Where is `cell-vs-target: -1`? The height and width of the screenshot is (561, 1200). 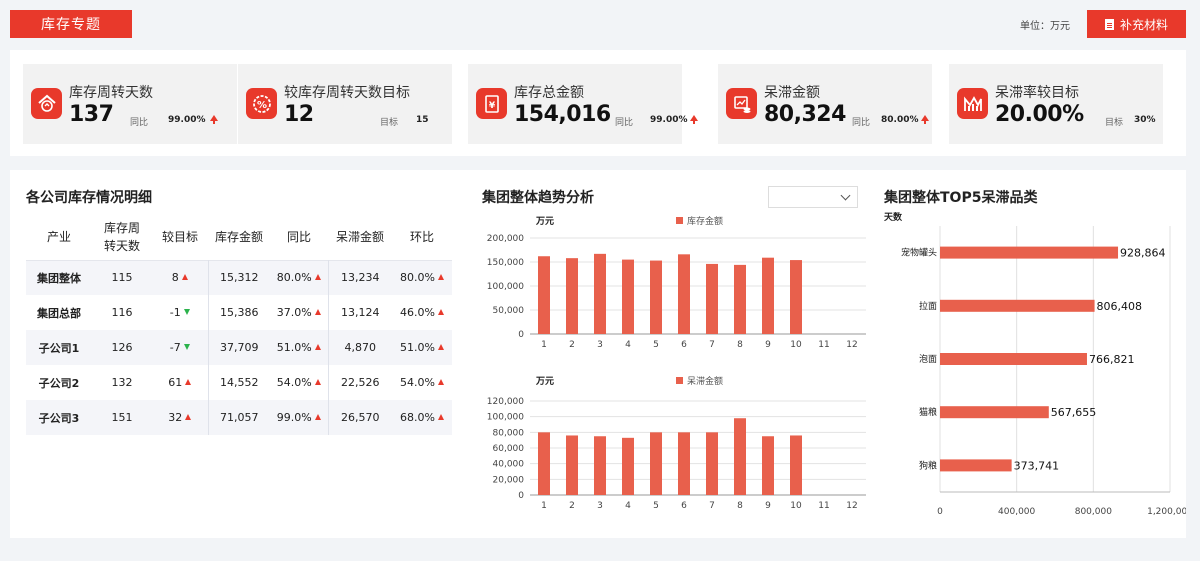
cell-vs-target: -1 is located at coordinates (180, 312).